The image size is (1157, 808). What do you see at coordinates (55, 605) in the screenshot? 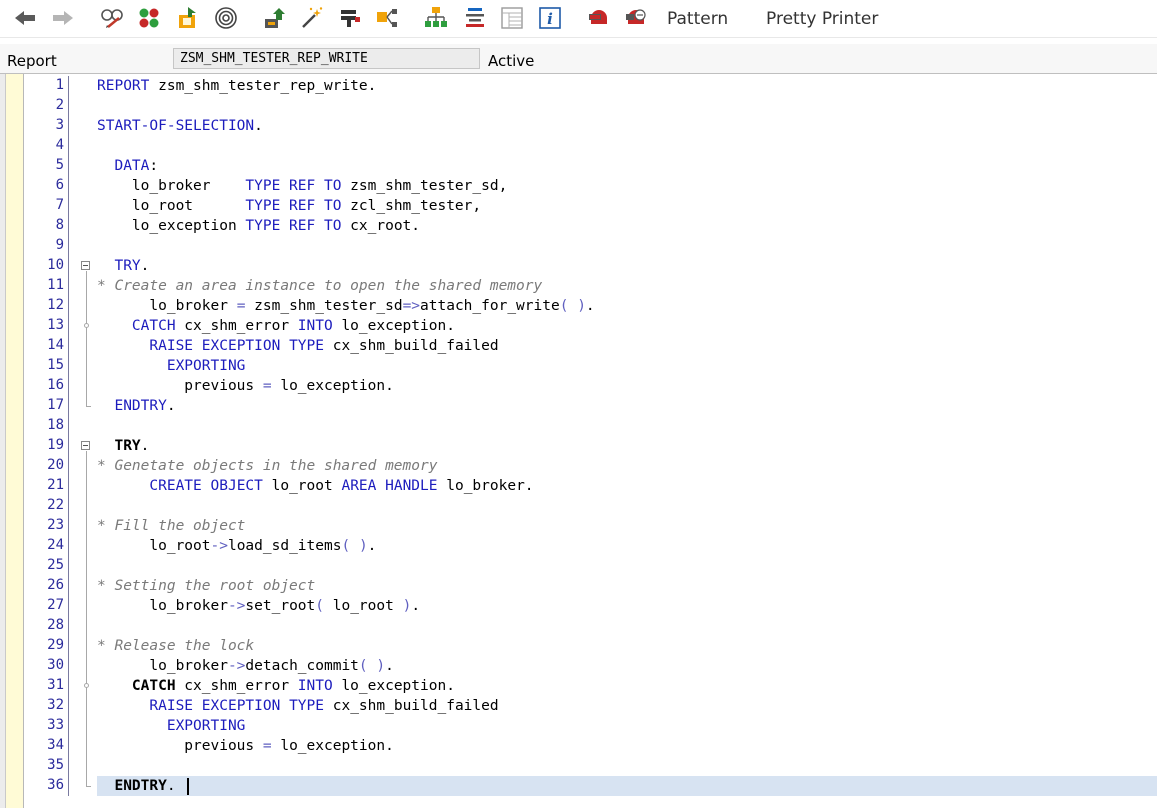
I see `line-number: 27` at bounding box center [55, 605].